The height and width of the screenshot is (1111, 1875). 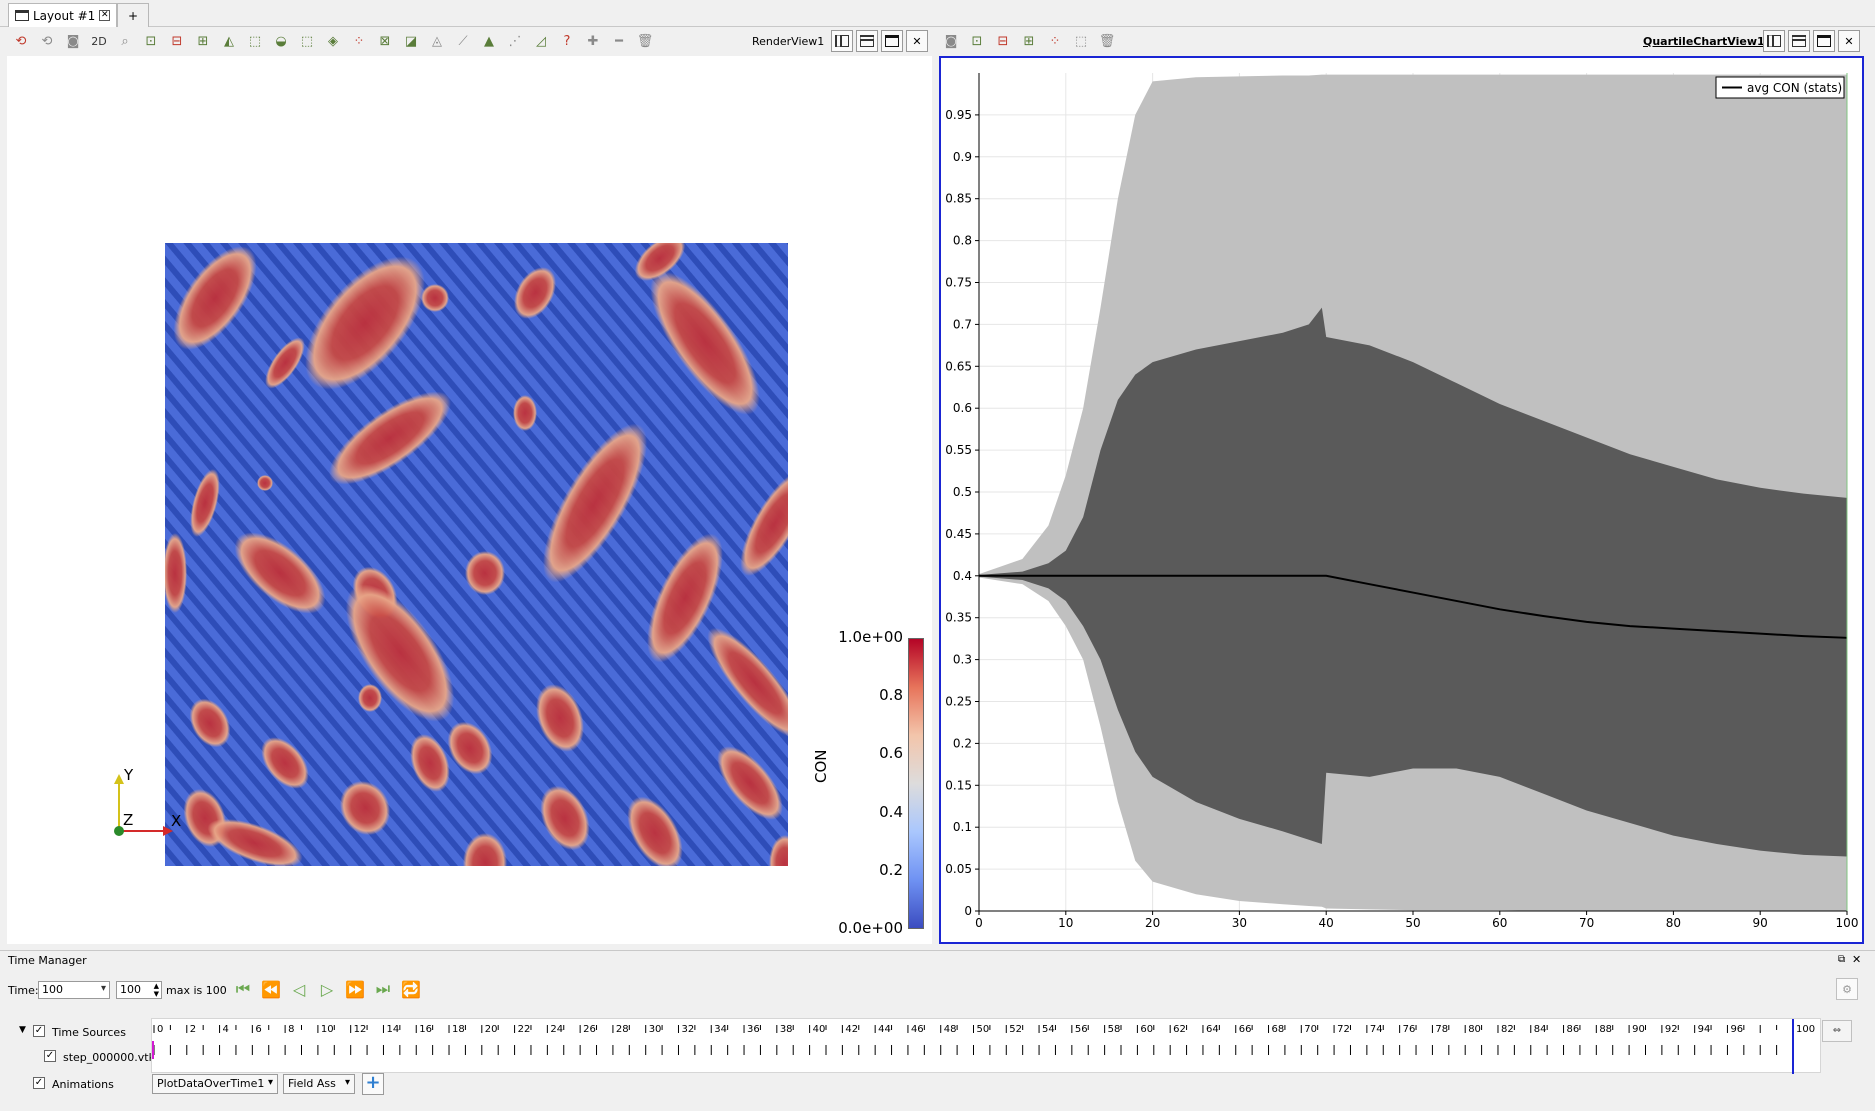 I want to click on chart-select-polygon-icon: ⁘, so click(x=1055, y=41).